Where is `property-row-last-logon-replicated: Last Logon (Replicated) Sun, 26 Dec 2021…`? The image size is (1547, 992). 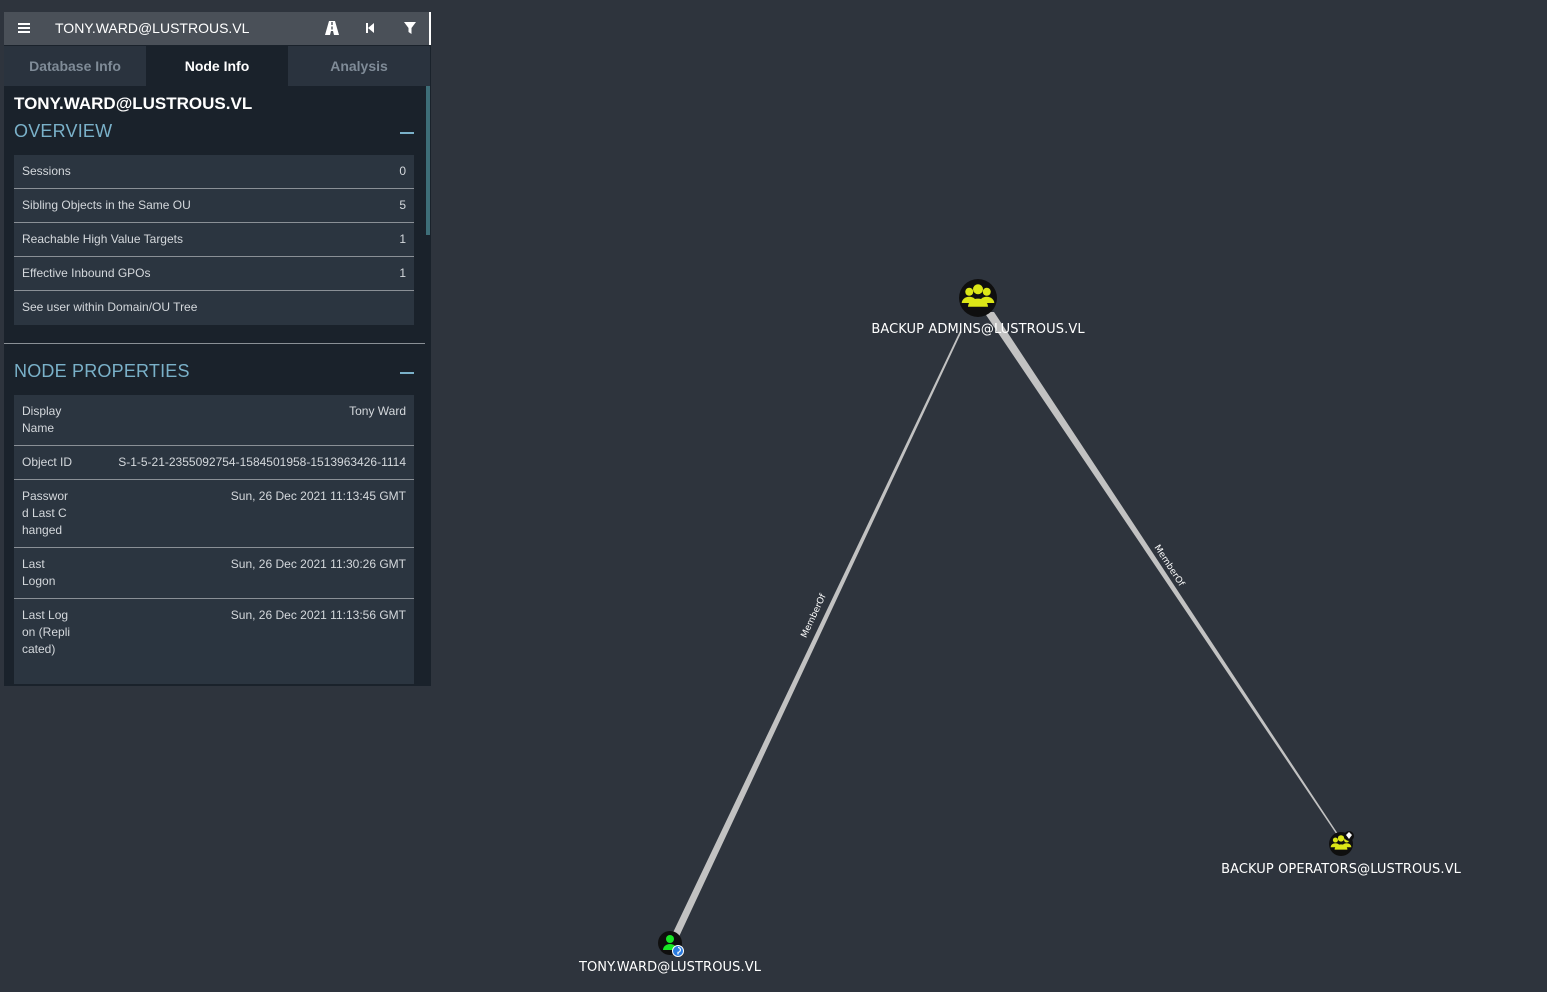 property-row-last-logon-replicated: Last Logon (Replicated) Sun, 26 Dec 2021… is located at coordinates (214, 641).